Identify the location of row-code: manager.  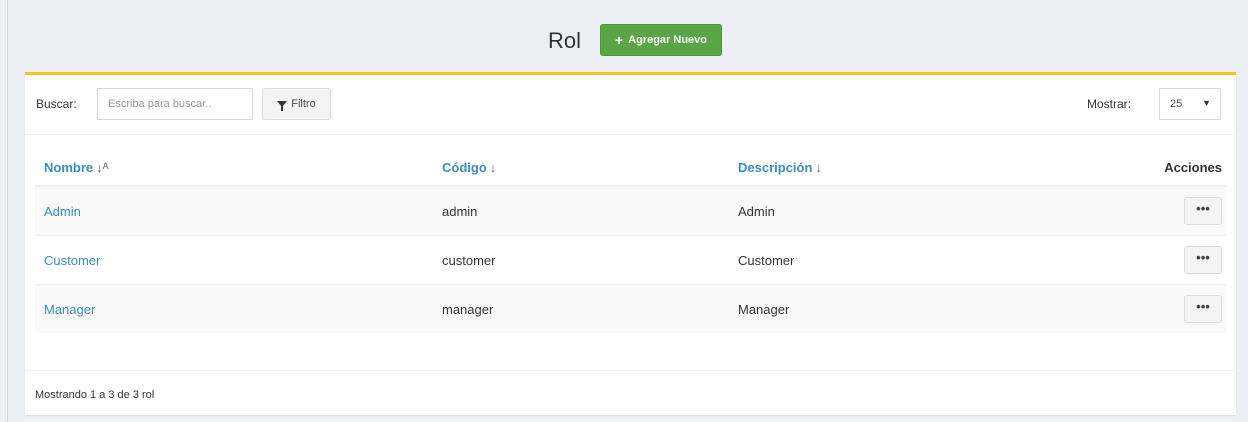
(581, 308).